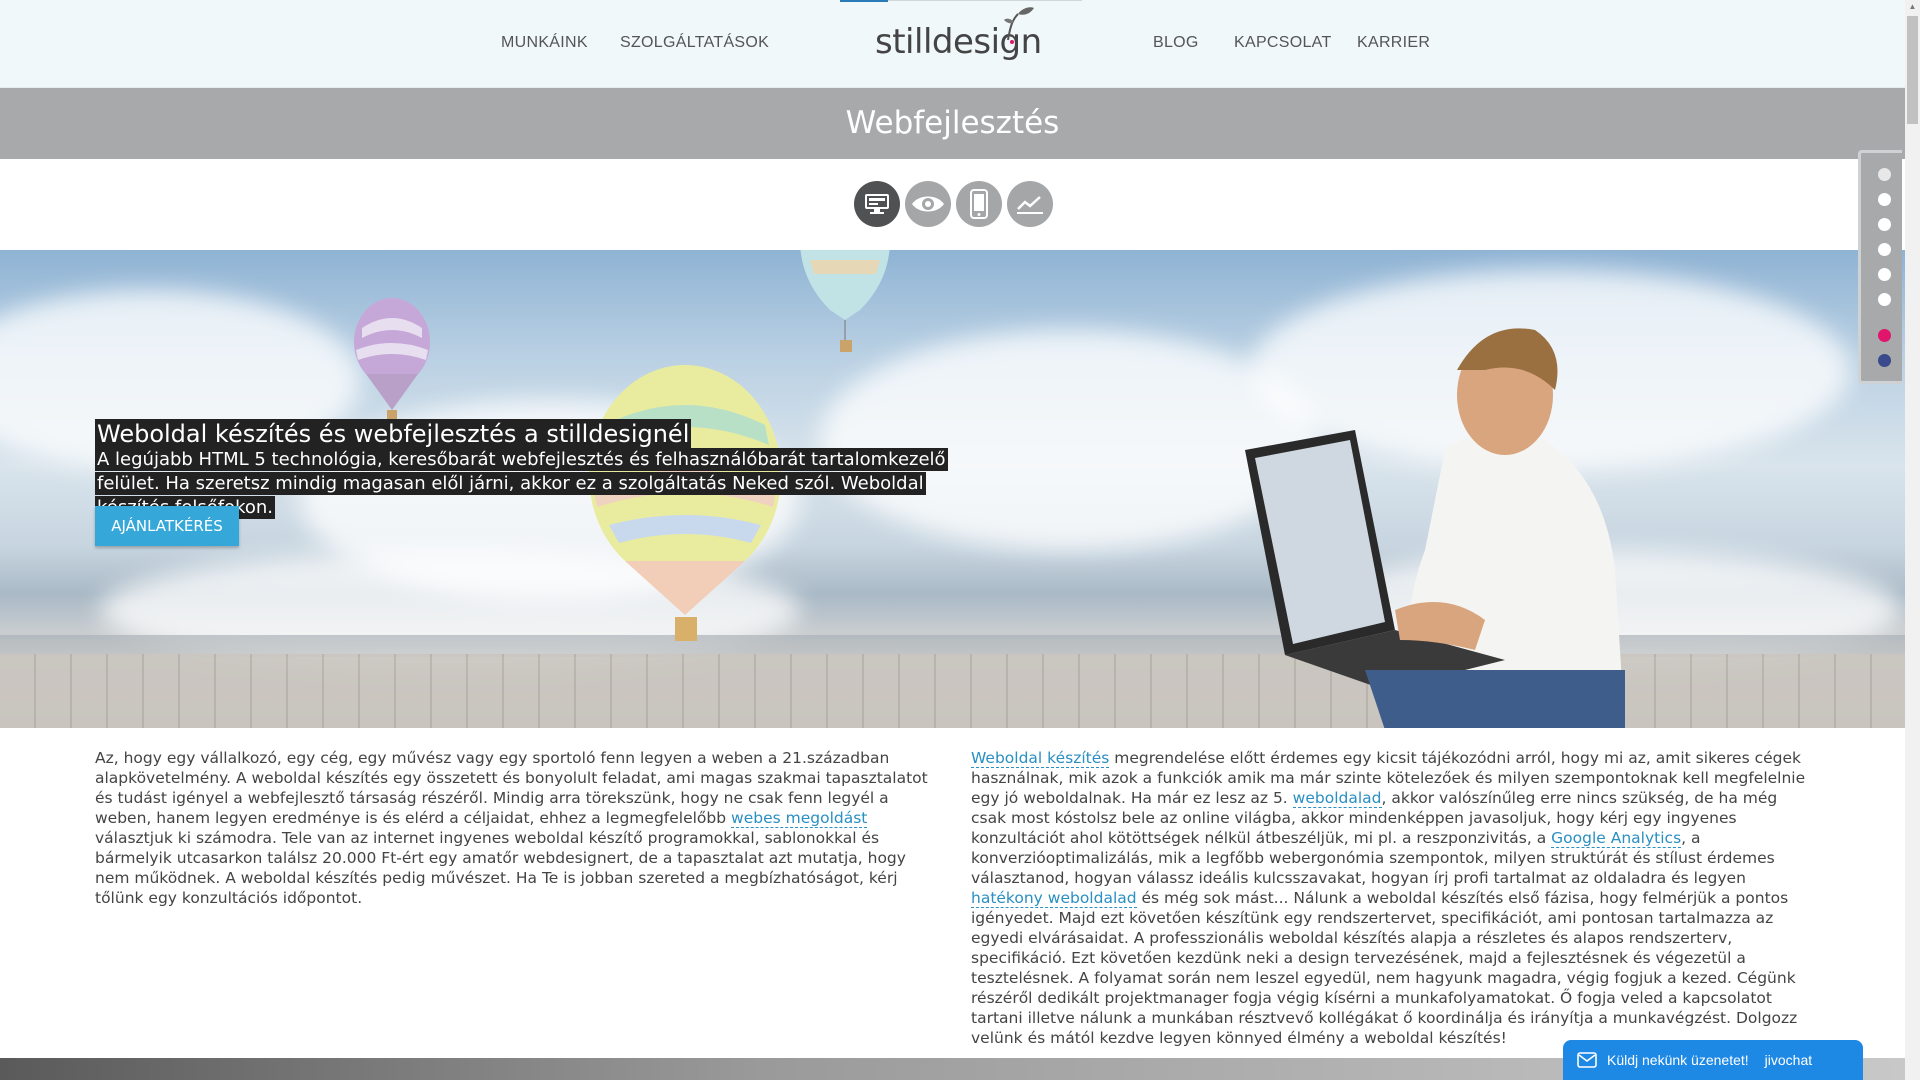 This screenshot has height=1080, width=1920. What do you see at coordinates (1912, 540) in the screenshot?
I see `scrollbar-track` at bounding box center [1912, 540].